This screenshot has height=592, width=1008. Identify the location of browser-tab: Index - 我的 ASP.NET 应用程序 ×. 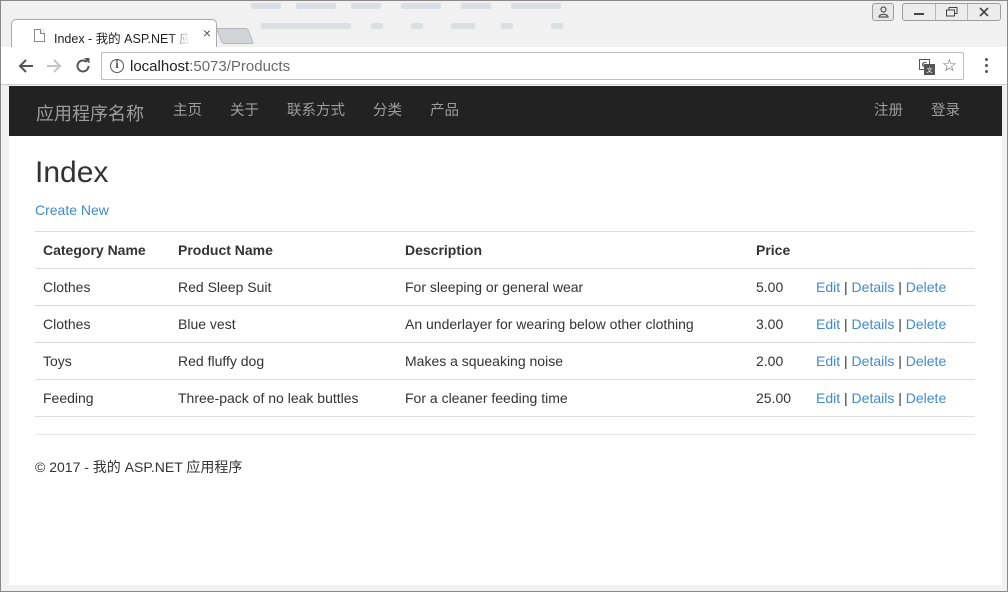
(114, 33).